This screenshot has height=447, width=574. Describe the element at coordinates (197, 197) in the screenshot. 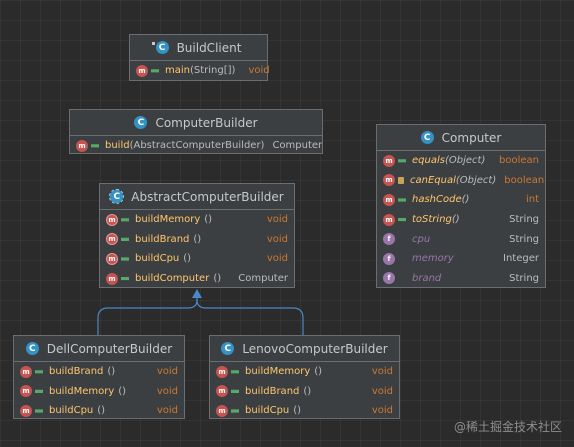

I see `class-header: C AbstractComputerBuilder` at that location.